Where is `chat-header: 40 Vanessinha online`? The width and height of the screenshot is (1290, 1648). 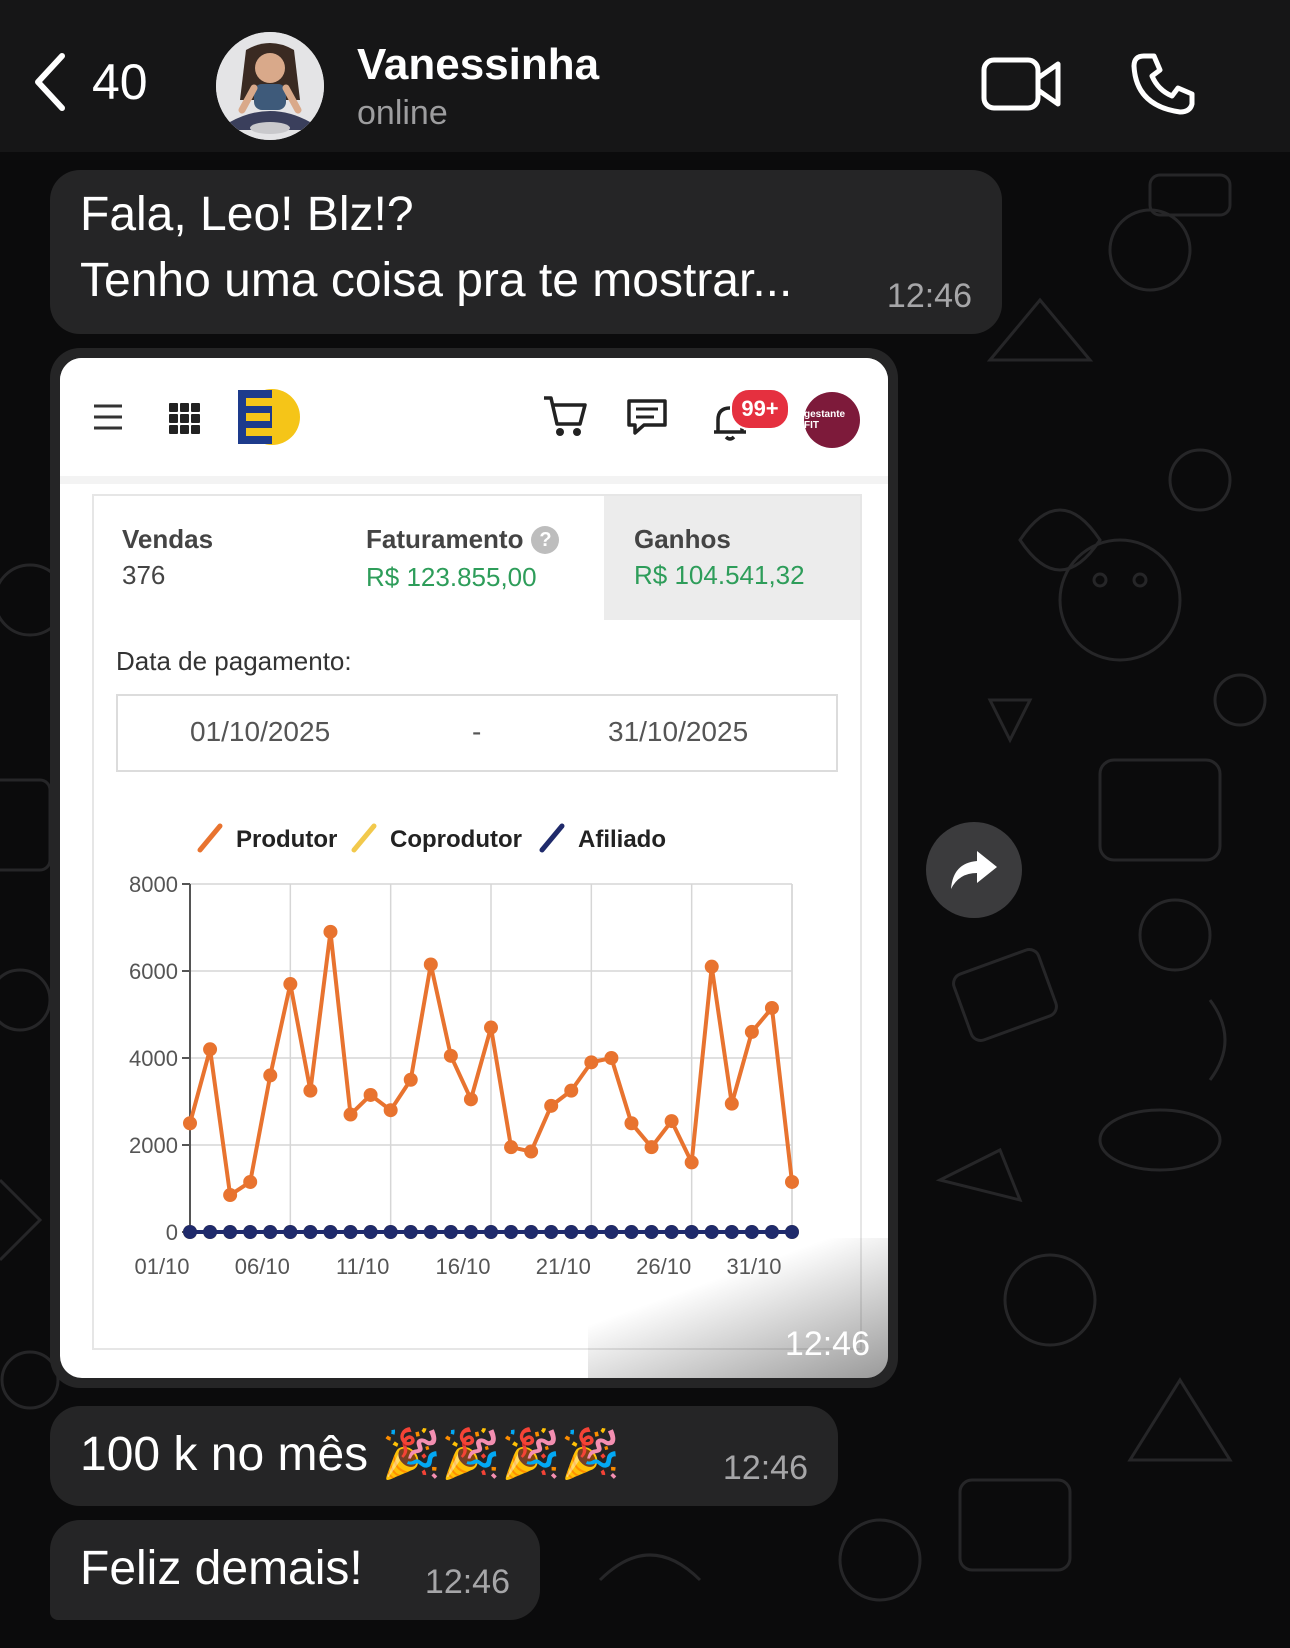 chat-header: 40 Vanessinha online is located at coordinates (645, 76).